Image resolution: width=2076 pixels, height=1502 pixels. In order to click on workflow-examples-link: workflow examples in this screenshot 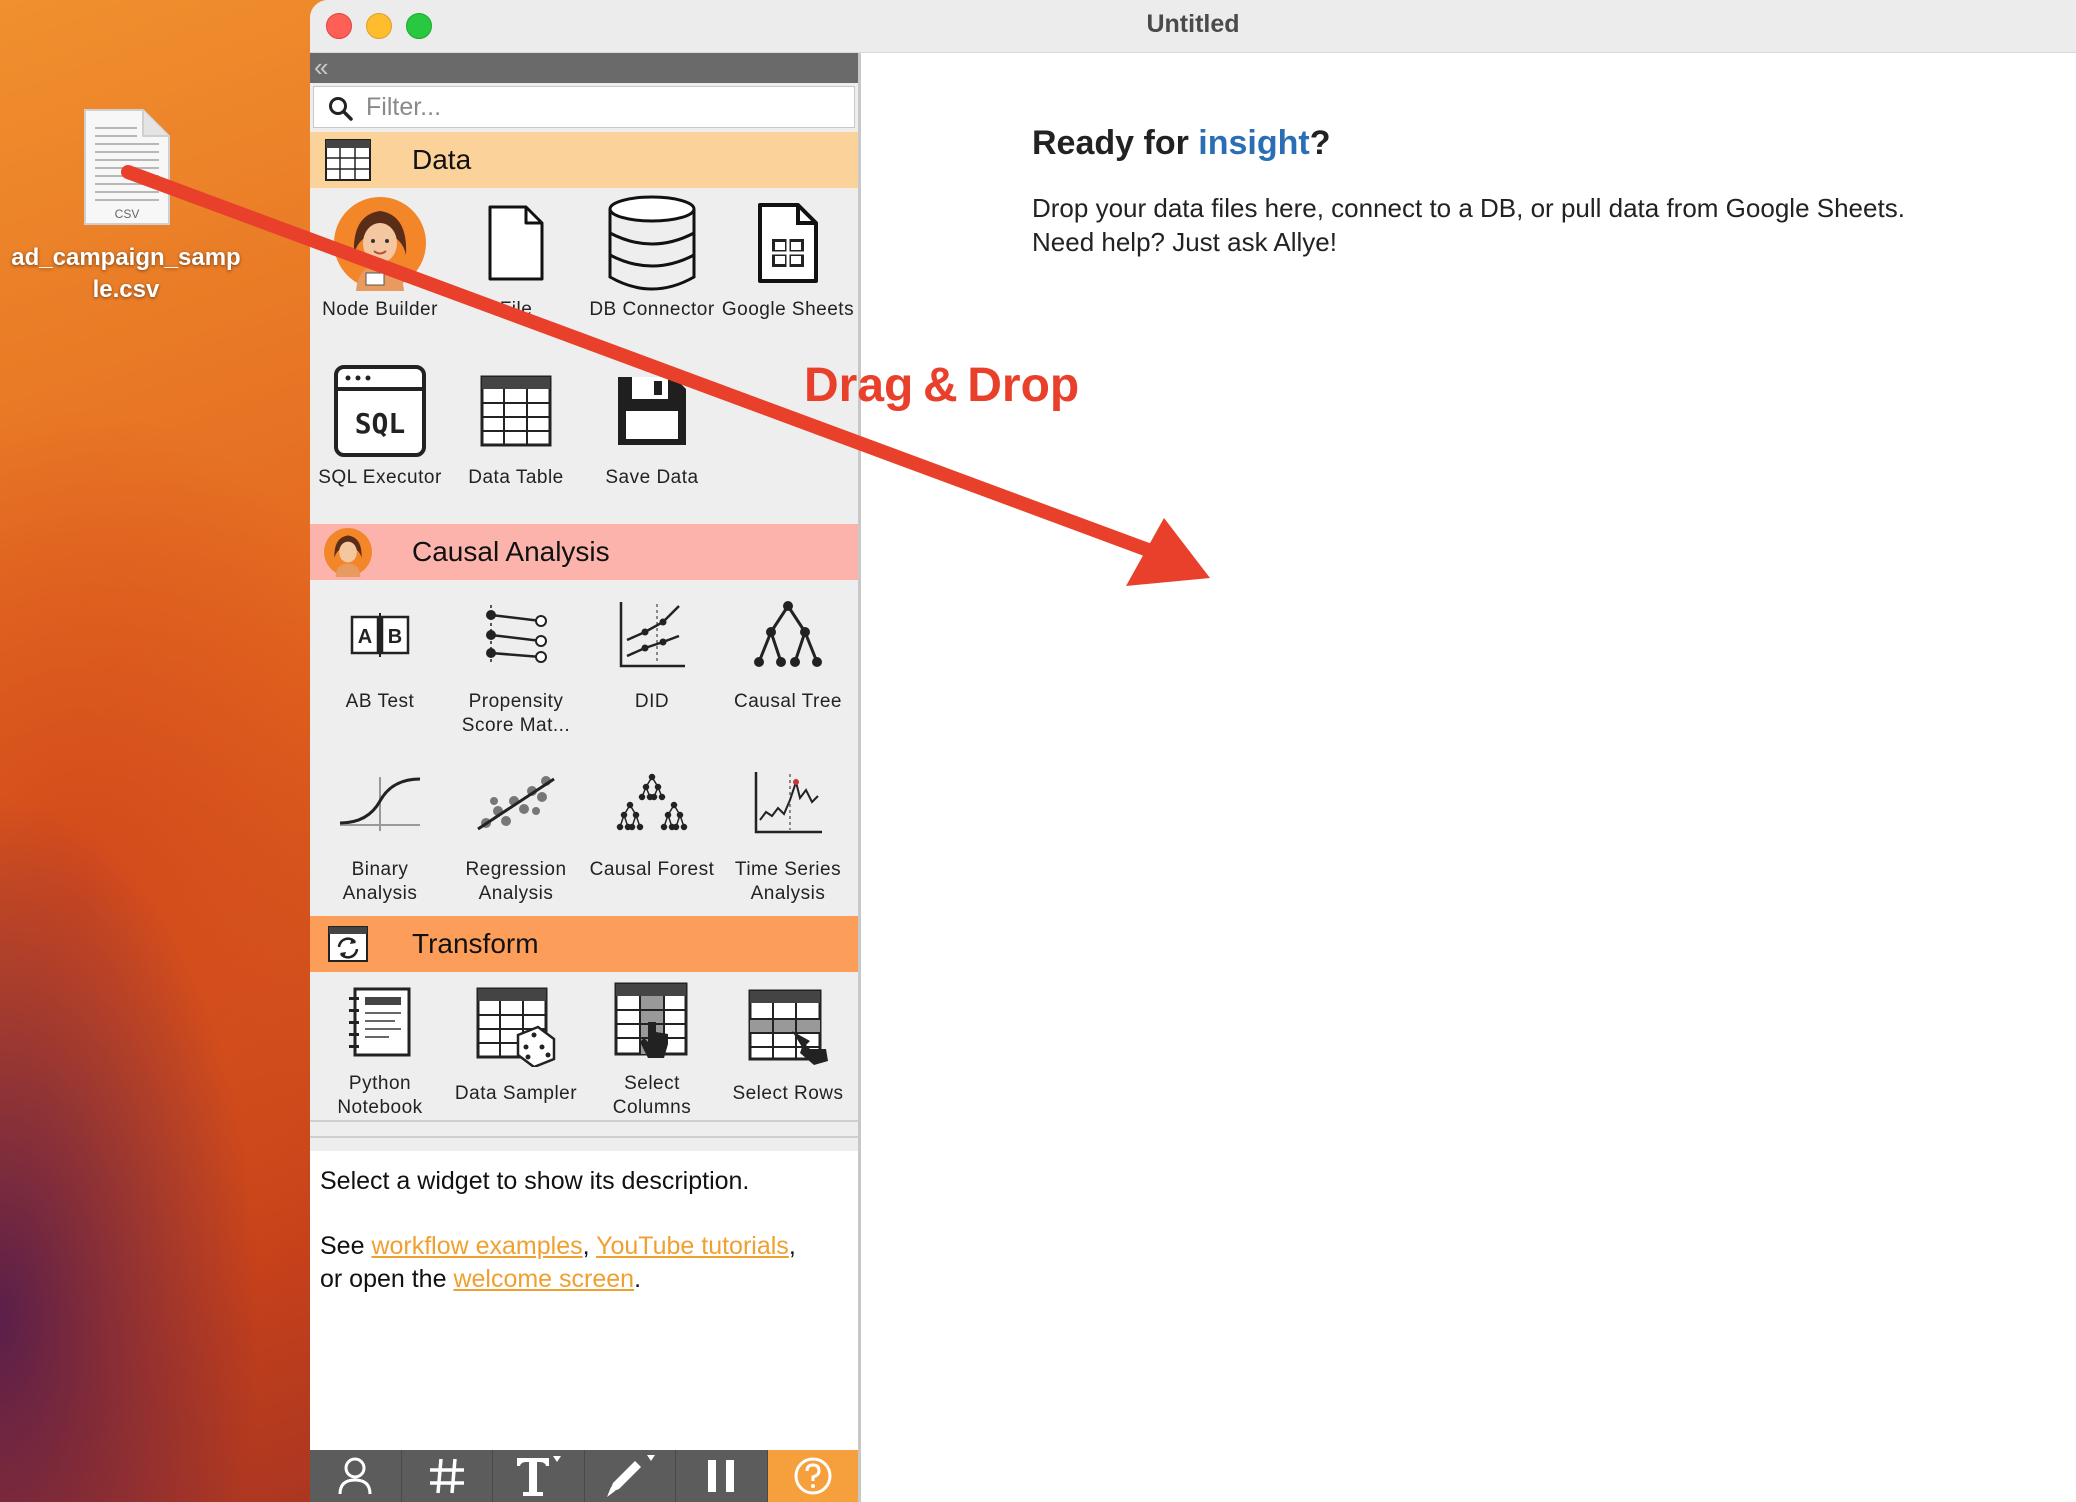, I will do `click(476, 1246)`.